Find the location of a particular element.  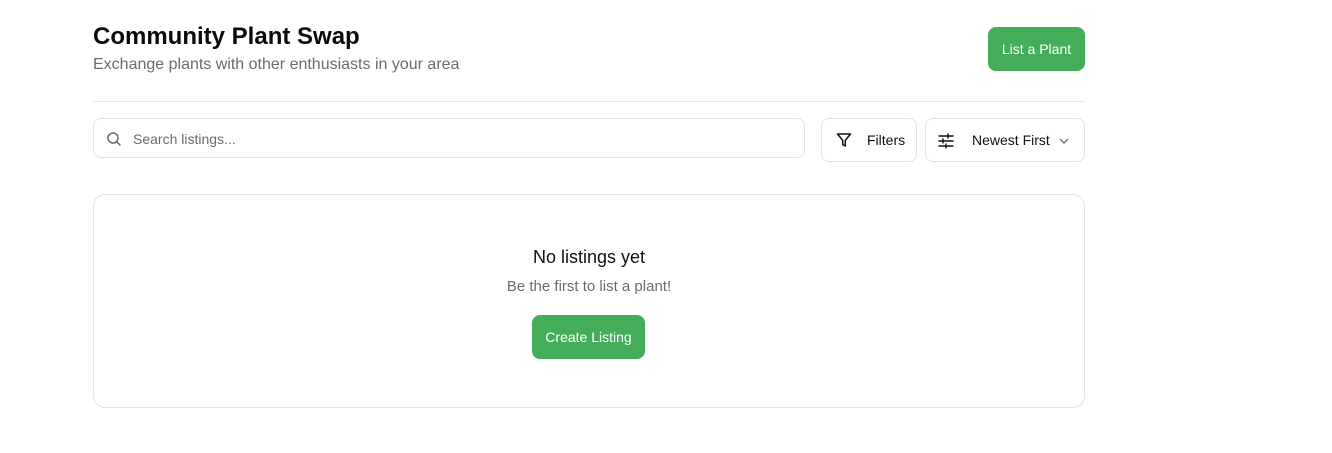

filter-funnel-icon is located at coordinates (844, 140).